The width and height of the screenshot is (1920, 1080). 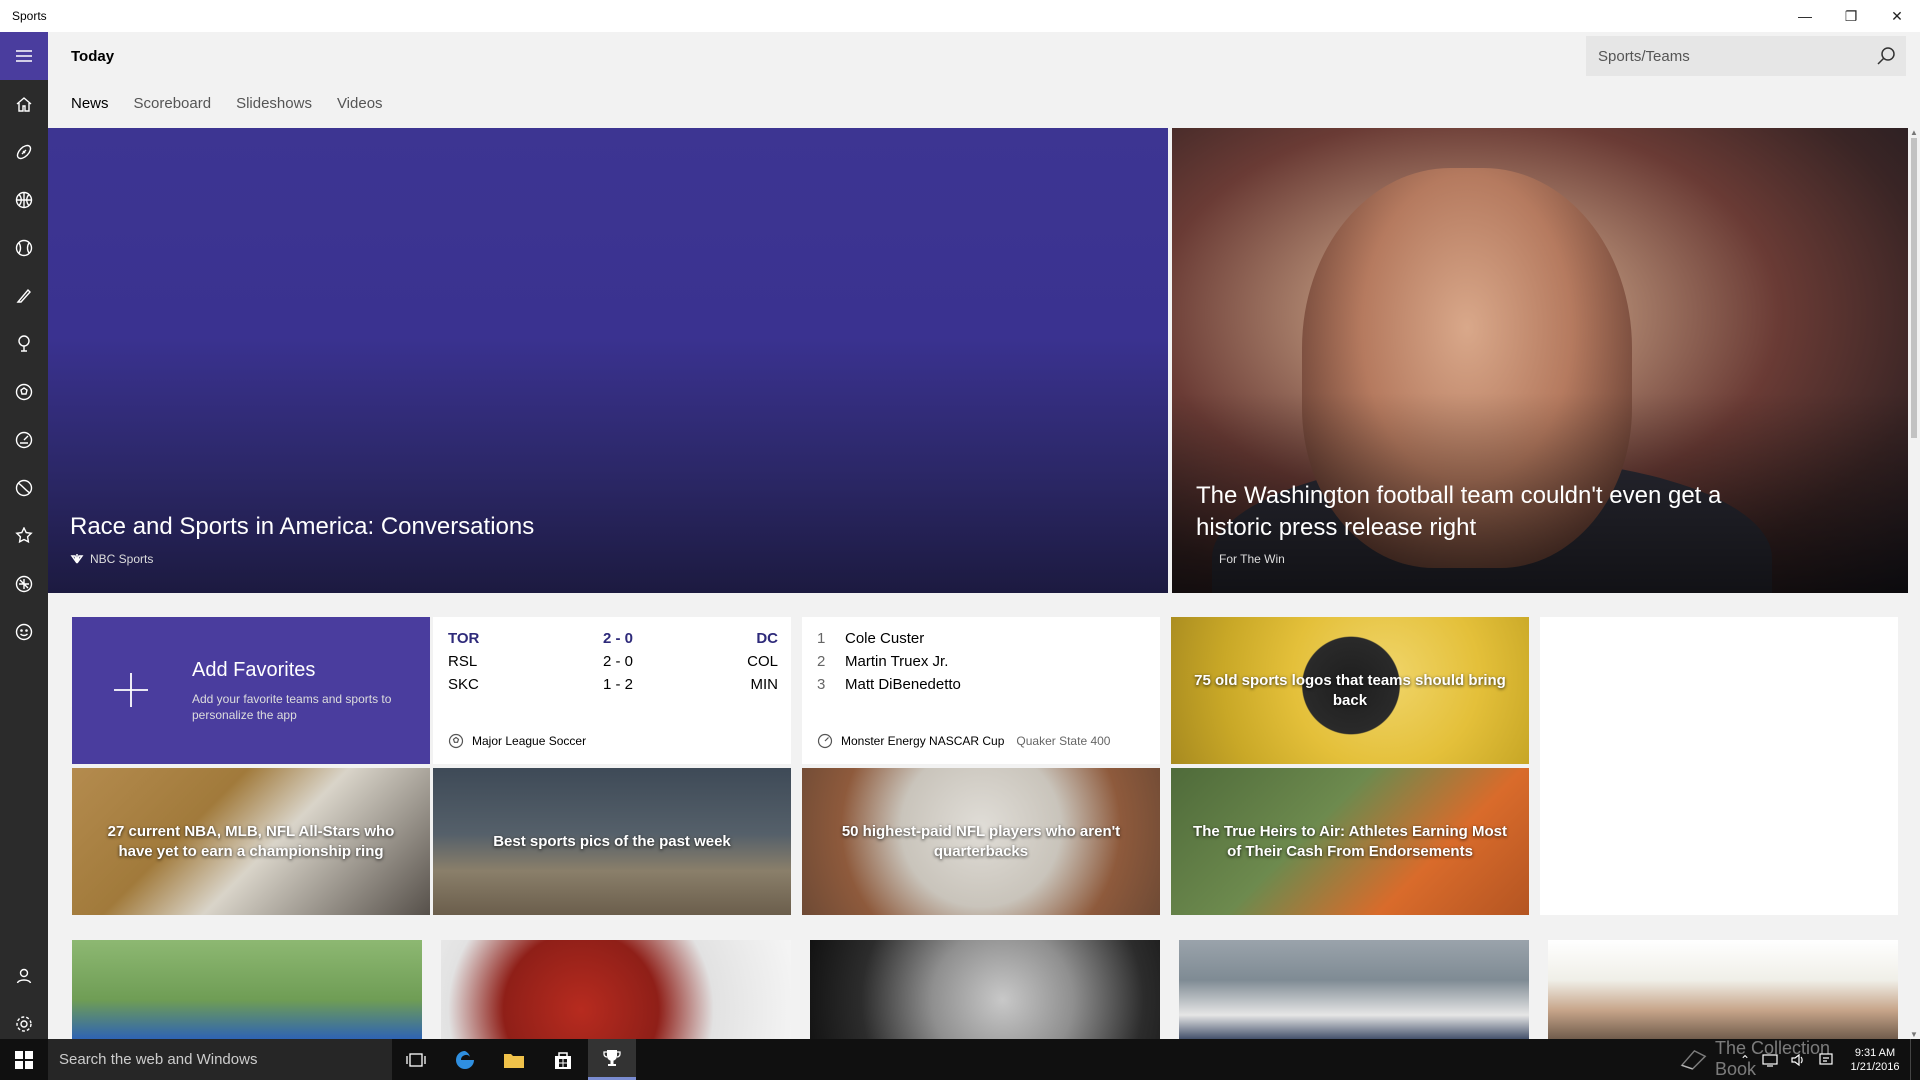 I want to click on rail-item-football, so click(x=24, y=152).